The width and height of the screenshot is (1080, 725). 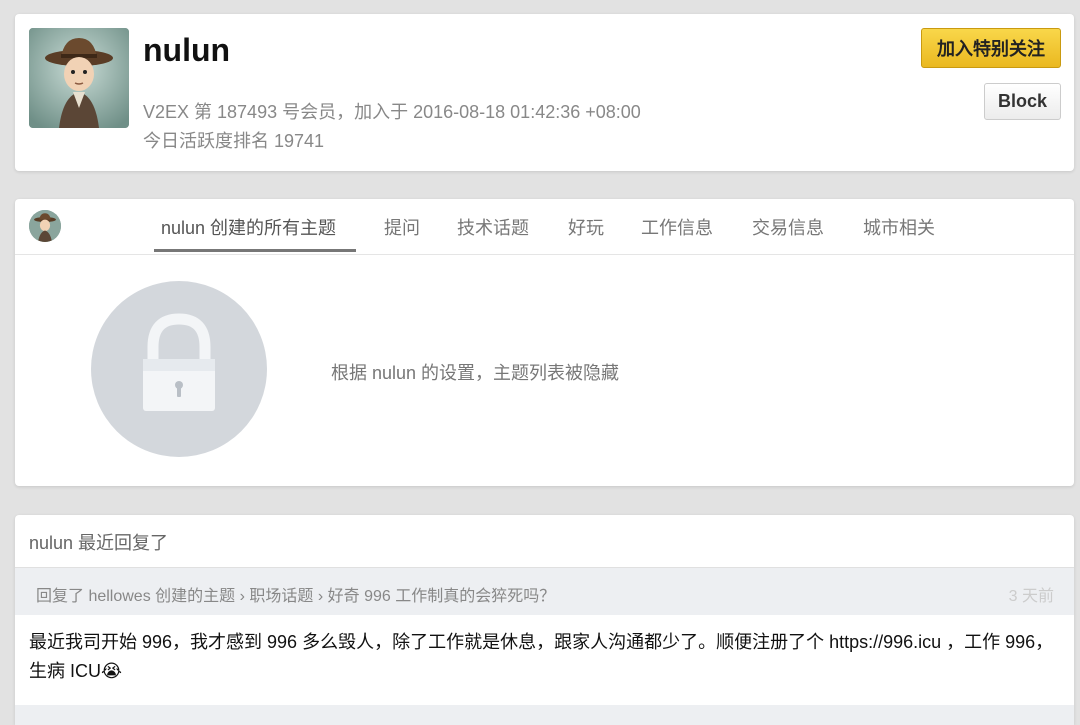 I want to click on recent-replies-title: nulun 最近回复了, so click(x=99, y=543).